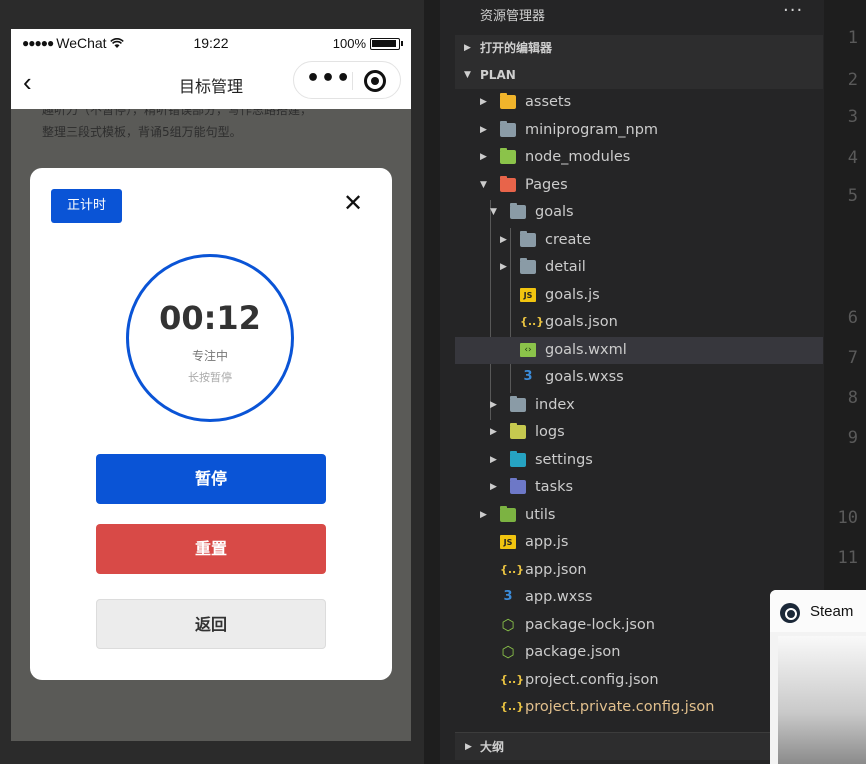 Image resolution: width=866 pixels, height=764 pixels. I want to click on section-label: 大纲, so click(492, 747).